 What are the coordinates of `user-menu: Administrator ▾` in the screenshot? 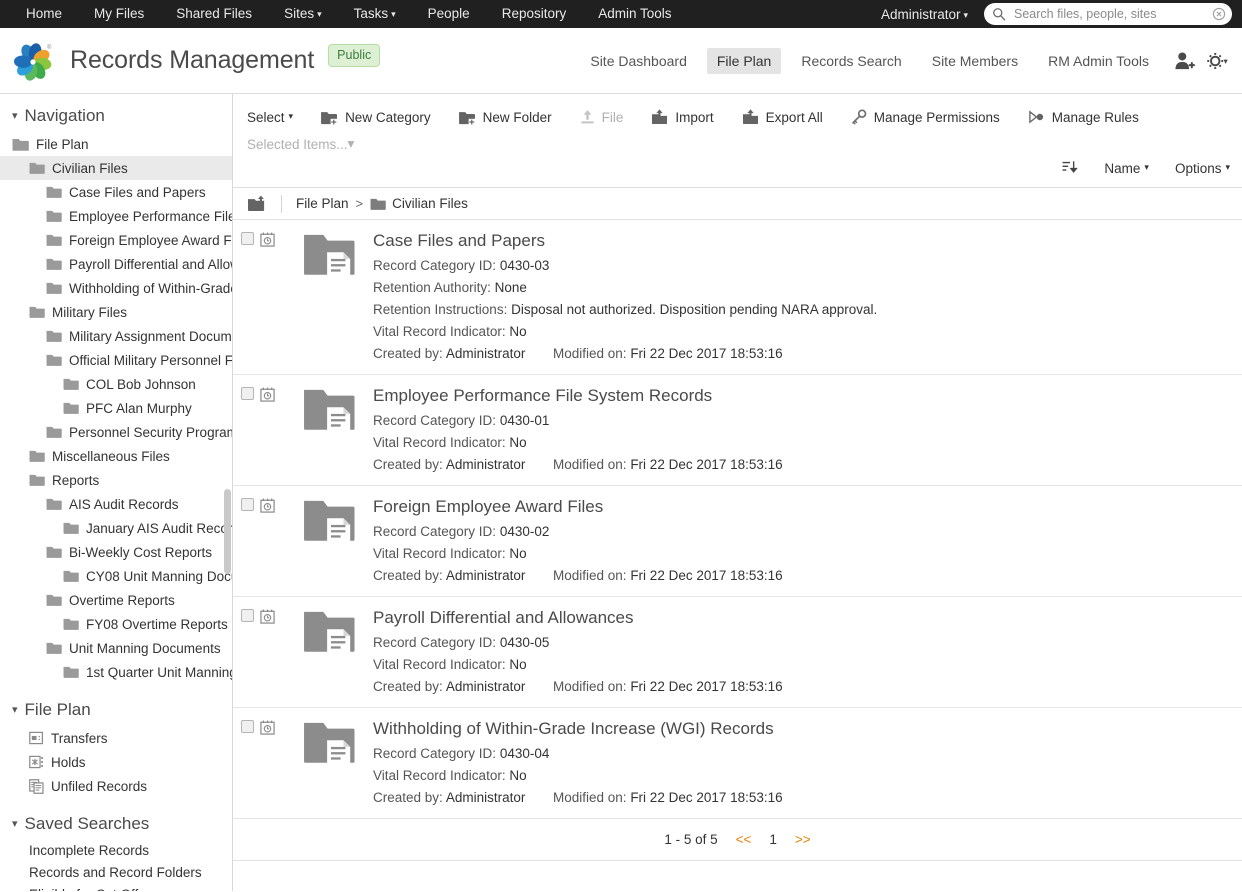 It's located at (924, 14).